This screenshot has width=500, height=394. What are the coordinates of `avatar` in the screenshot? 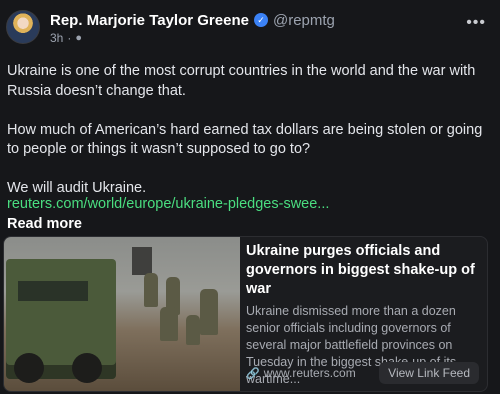 It's located at (23, 27).